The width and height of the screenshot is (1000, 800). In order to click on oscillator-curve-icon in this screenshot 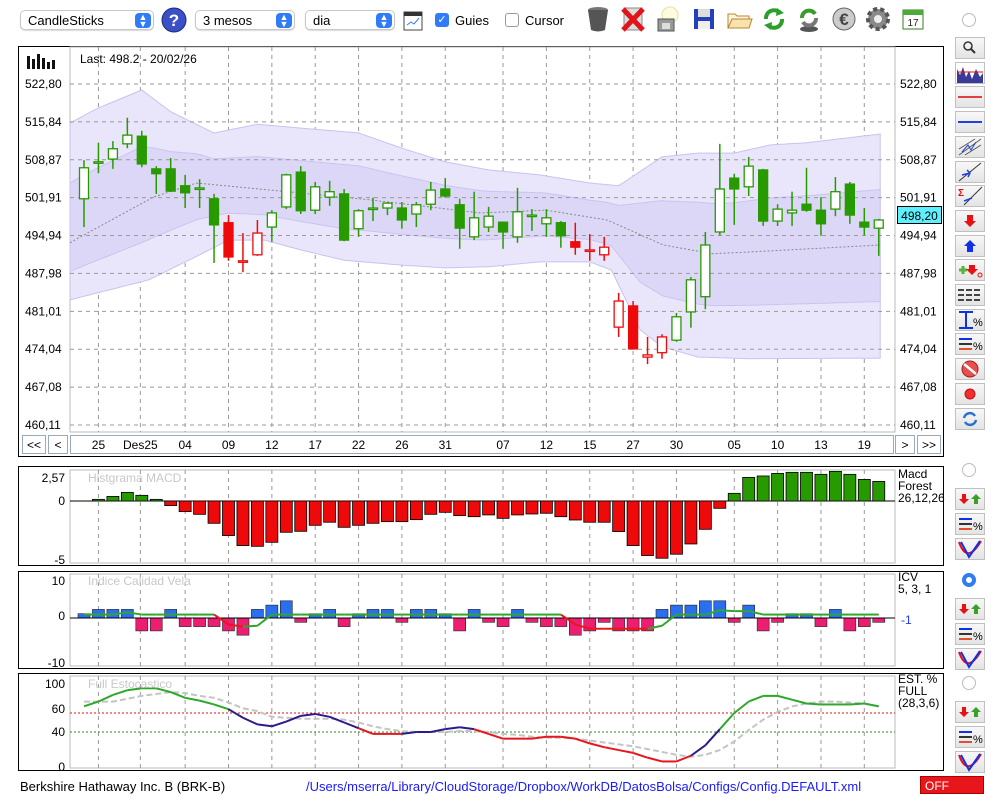, I will do `click(970, 762)`.